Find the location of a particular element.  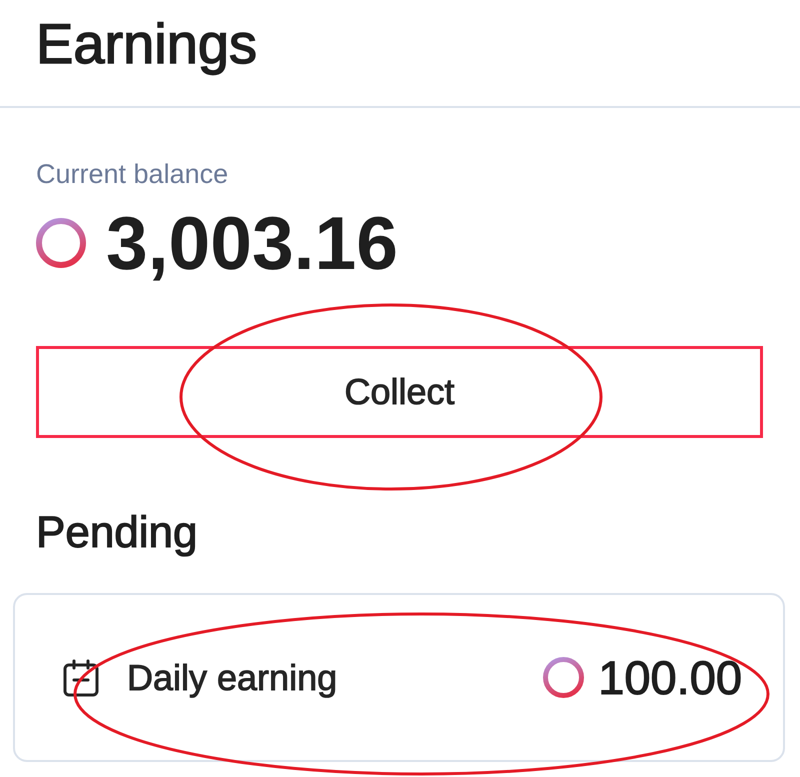

balance-amount: 3,003.16 is located at coordinates (252, 243).